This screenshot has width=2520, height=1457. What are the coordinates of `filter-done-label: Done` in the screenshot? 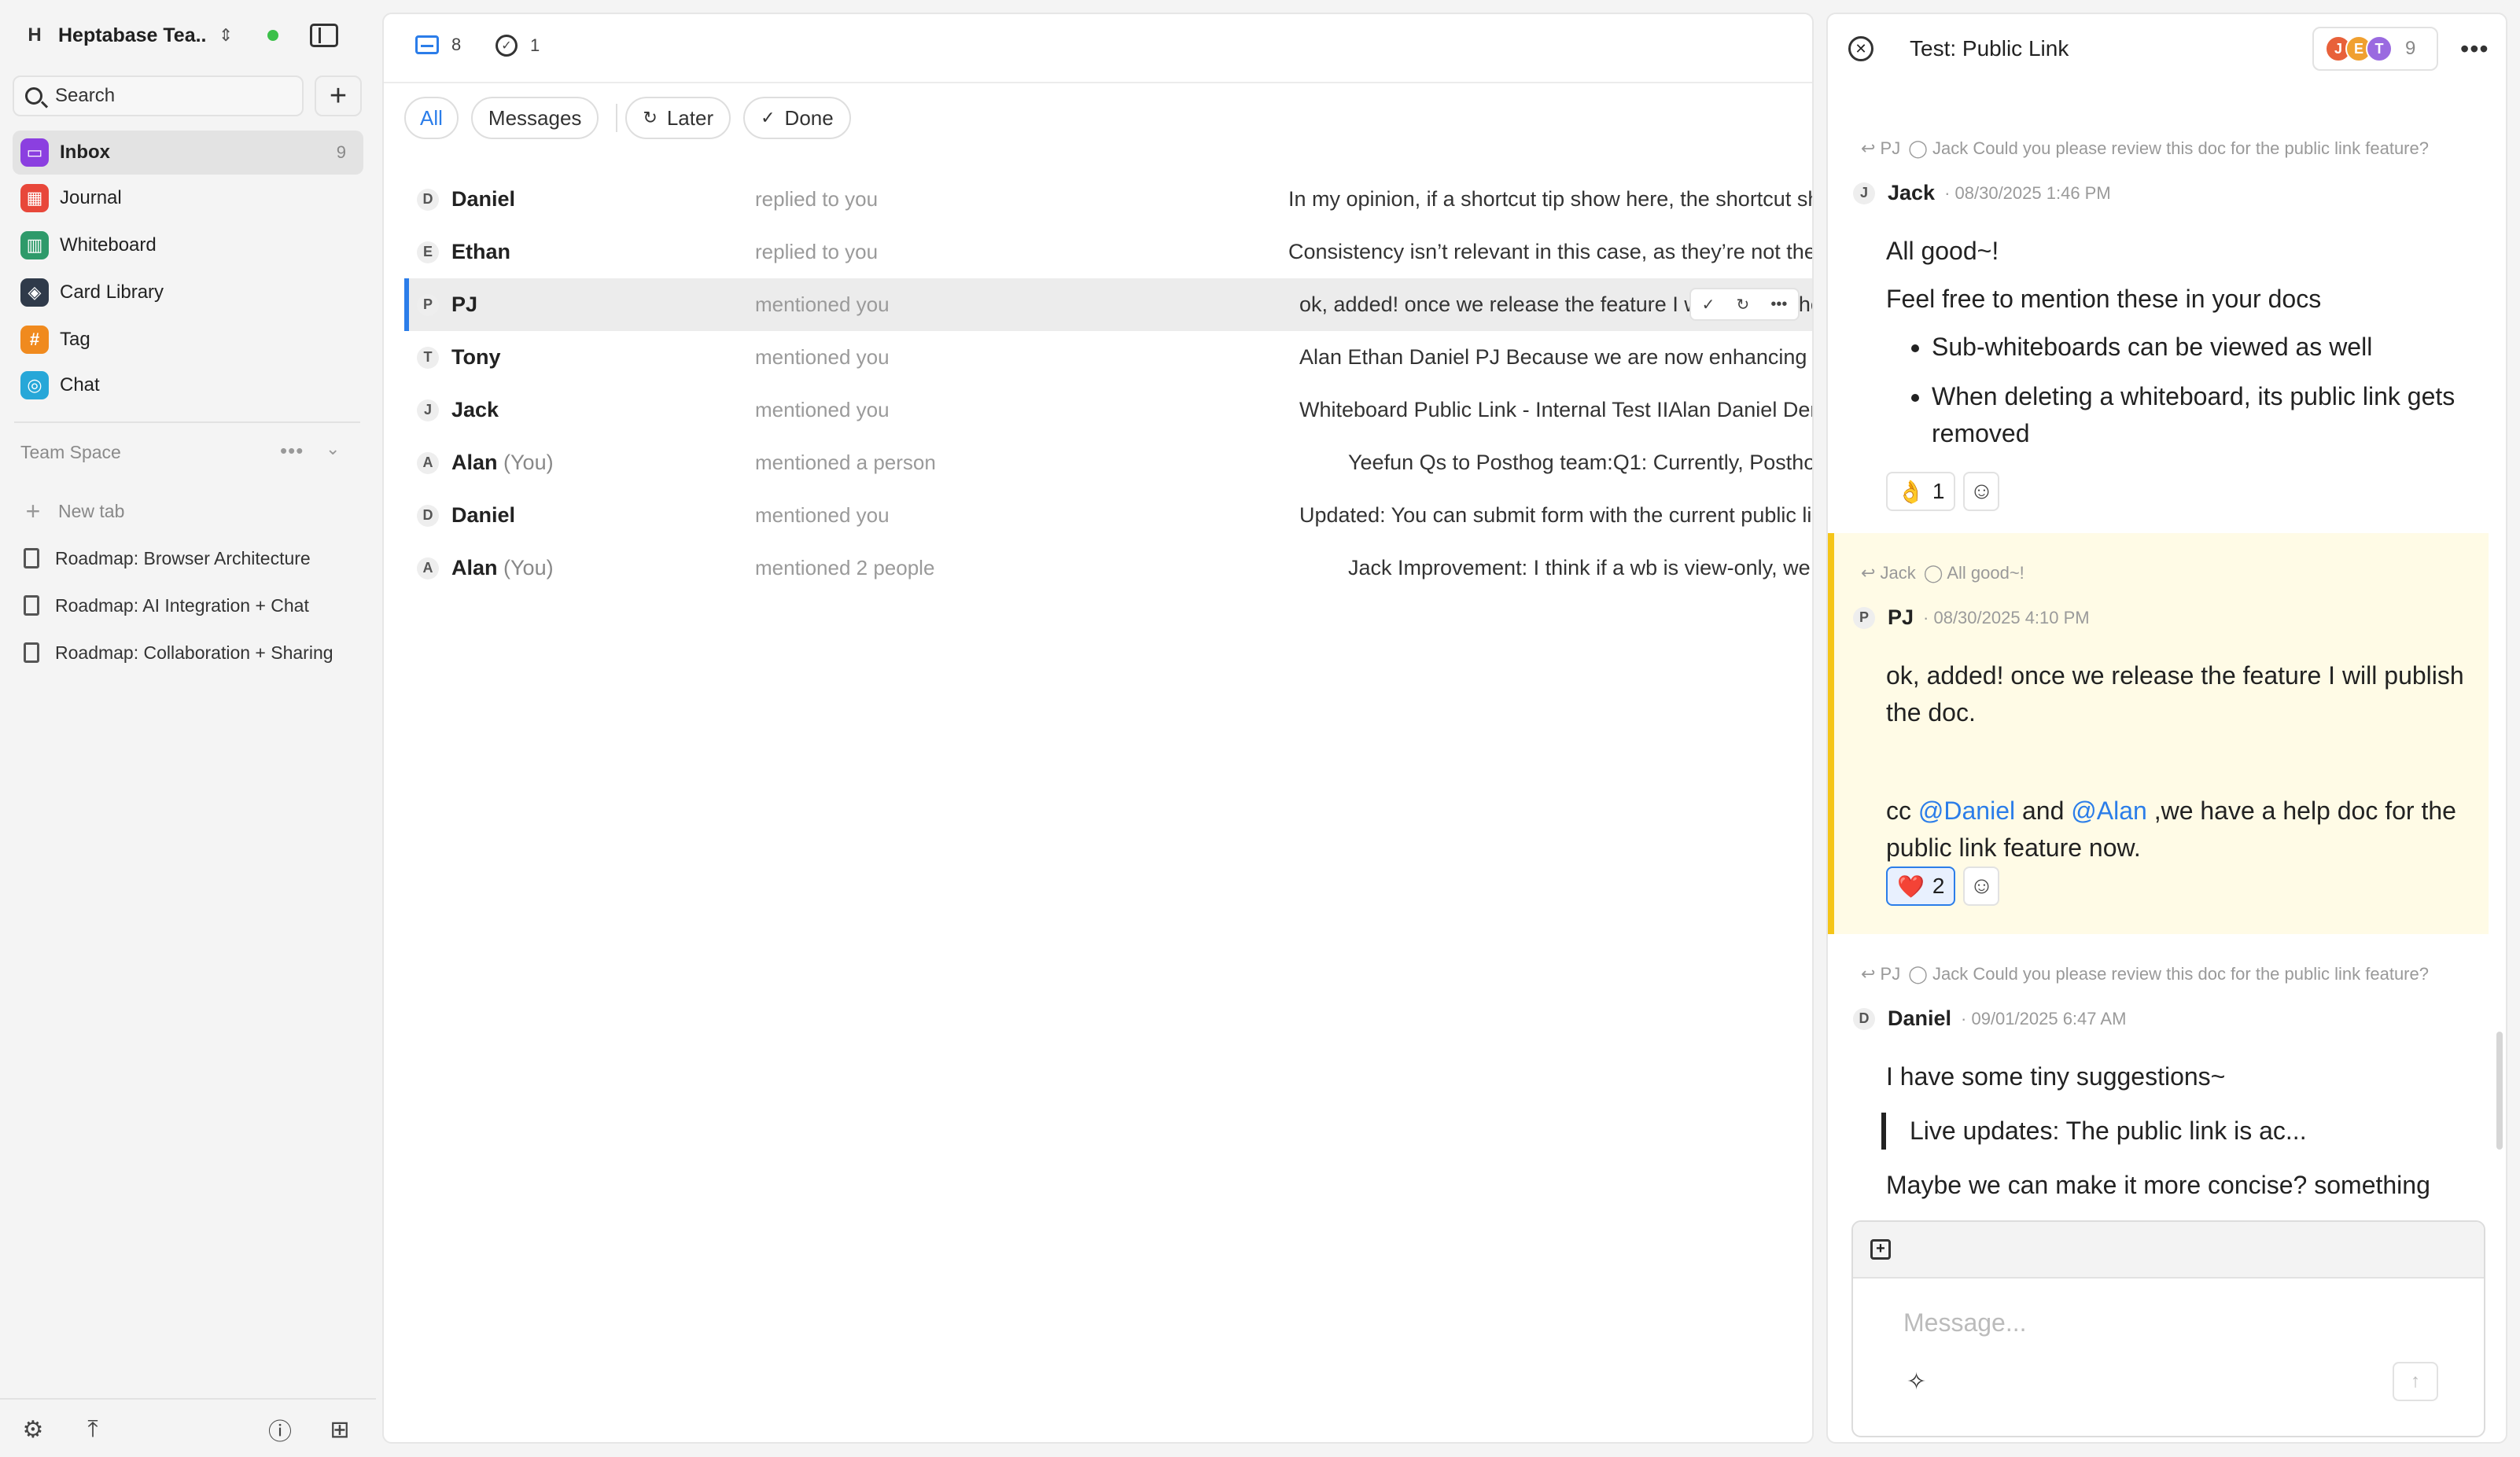 It's located at (809, 117).